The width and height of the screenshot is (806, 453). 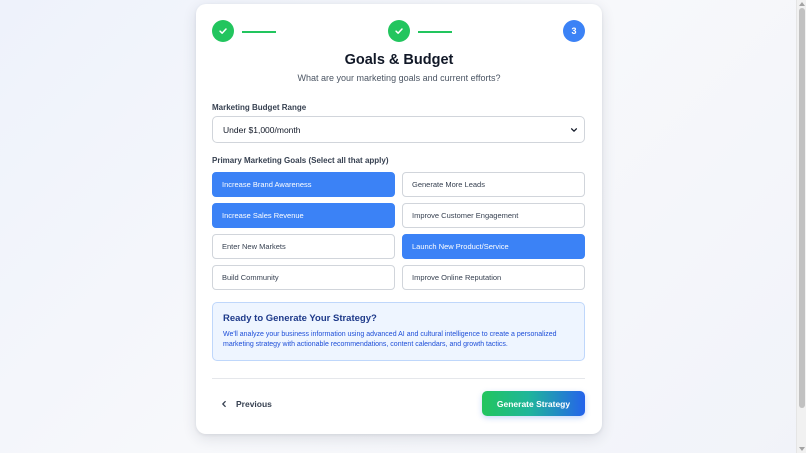 What do you see at coordinates (399, 60) in the screenshot?
I see `page-title: Goals & Budget` at bounding box center [399, 60].